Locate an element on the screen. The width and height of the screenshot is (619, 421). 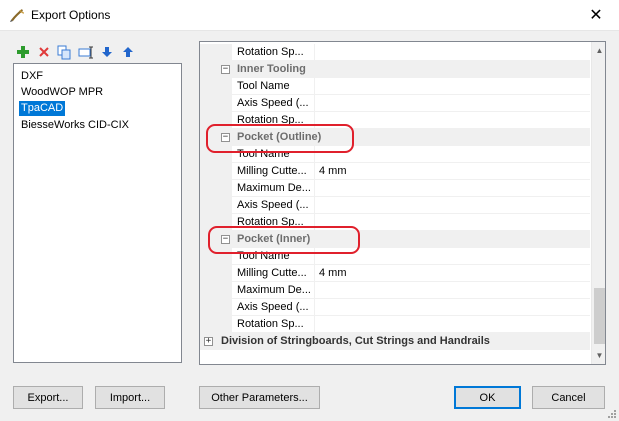
category-label: Inner Tooling is located at coordinates (271, 69).